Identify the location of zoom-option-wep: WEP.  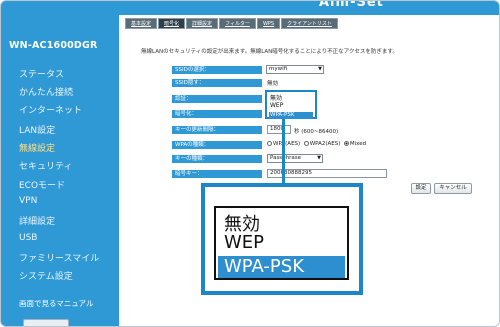
(244, 242).